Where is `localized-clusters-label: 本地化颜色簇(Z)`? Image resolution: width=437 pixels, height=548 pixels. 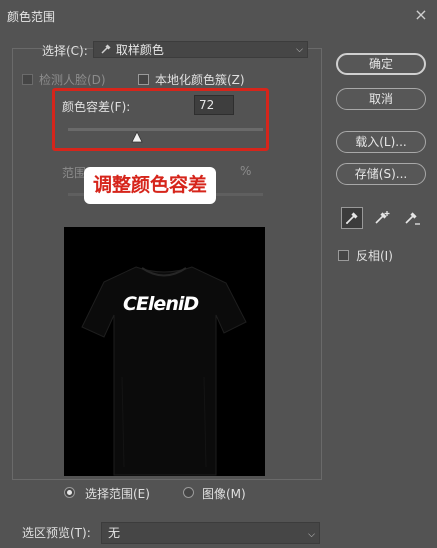 localized-clusters-label: 本地化颜色簇(Z) is located at coordinates (200, 80).